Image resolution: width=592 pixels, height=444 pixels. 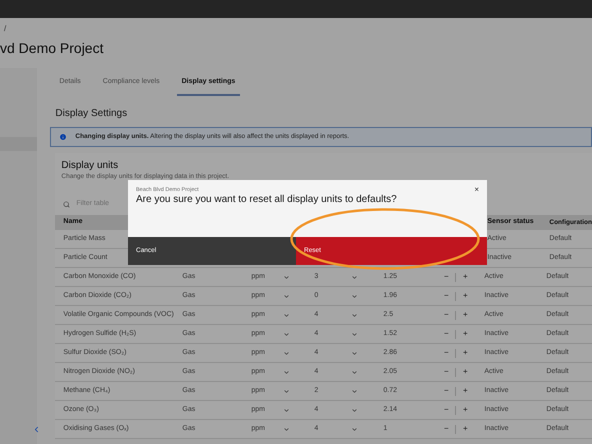 What do you see at coordinates (90, 166) in the screenshot?
I see `card-title: Display units` at bounding box center [90, 166].